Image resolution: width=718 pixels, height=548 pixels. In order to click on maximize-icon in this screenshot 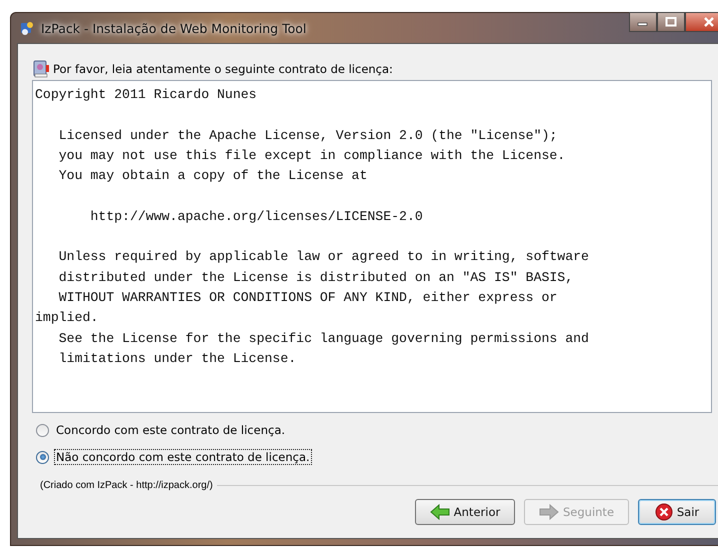, I will do `click(671, 22)`.